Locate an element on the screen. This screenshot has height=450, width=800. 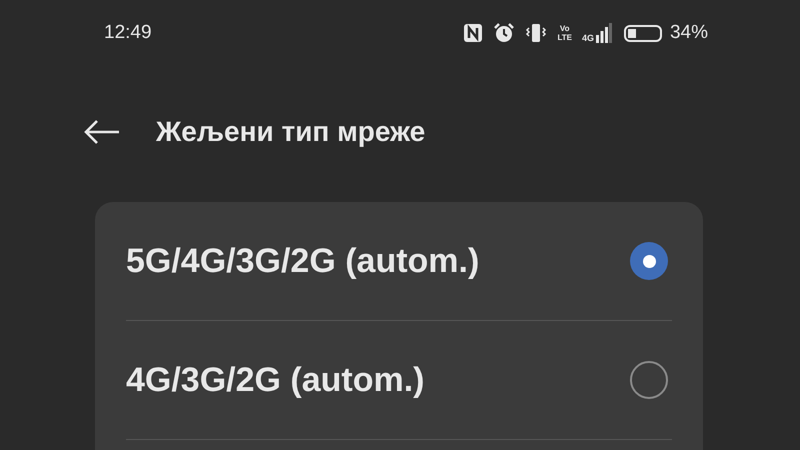
back-button is located at coordinates (102, 132).